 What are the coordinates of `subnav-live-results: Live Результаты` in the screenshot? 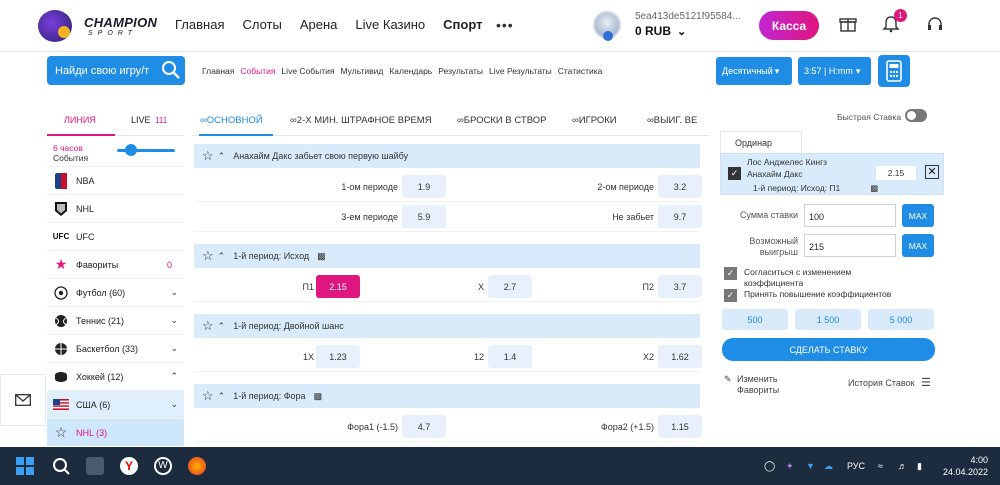 It's located at (520, 71).